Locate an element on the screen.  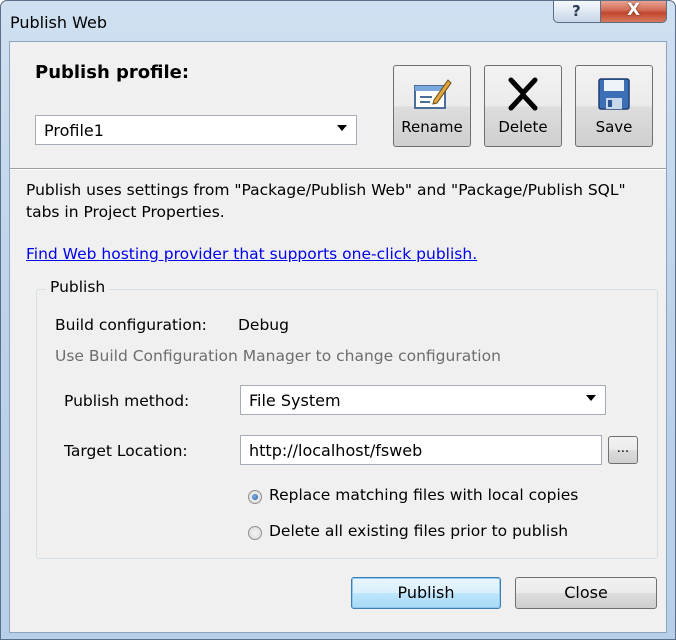
target-location-label: Target Location: is located at coordinates (126, 451).